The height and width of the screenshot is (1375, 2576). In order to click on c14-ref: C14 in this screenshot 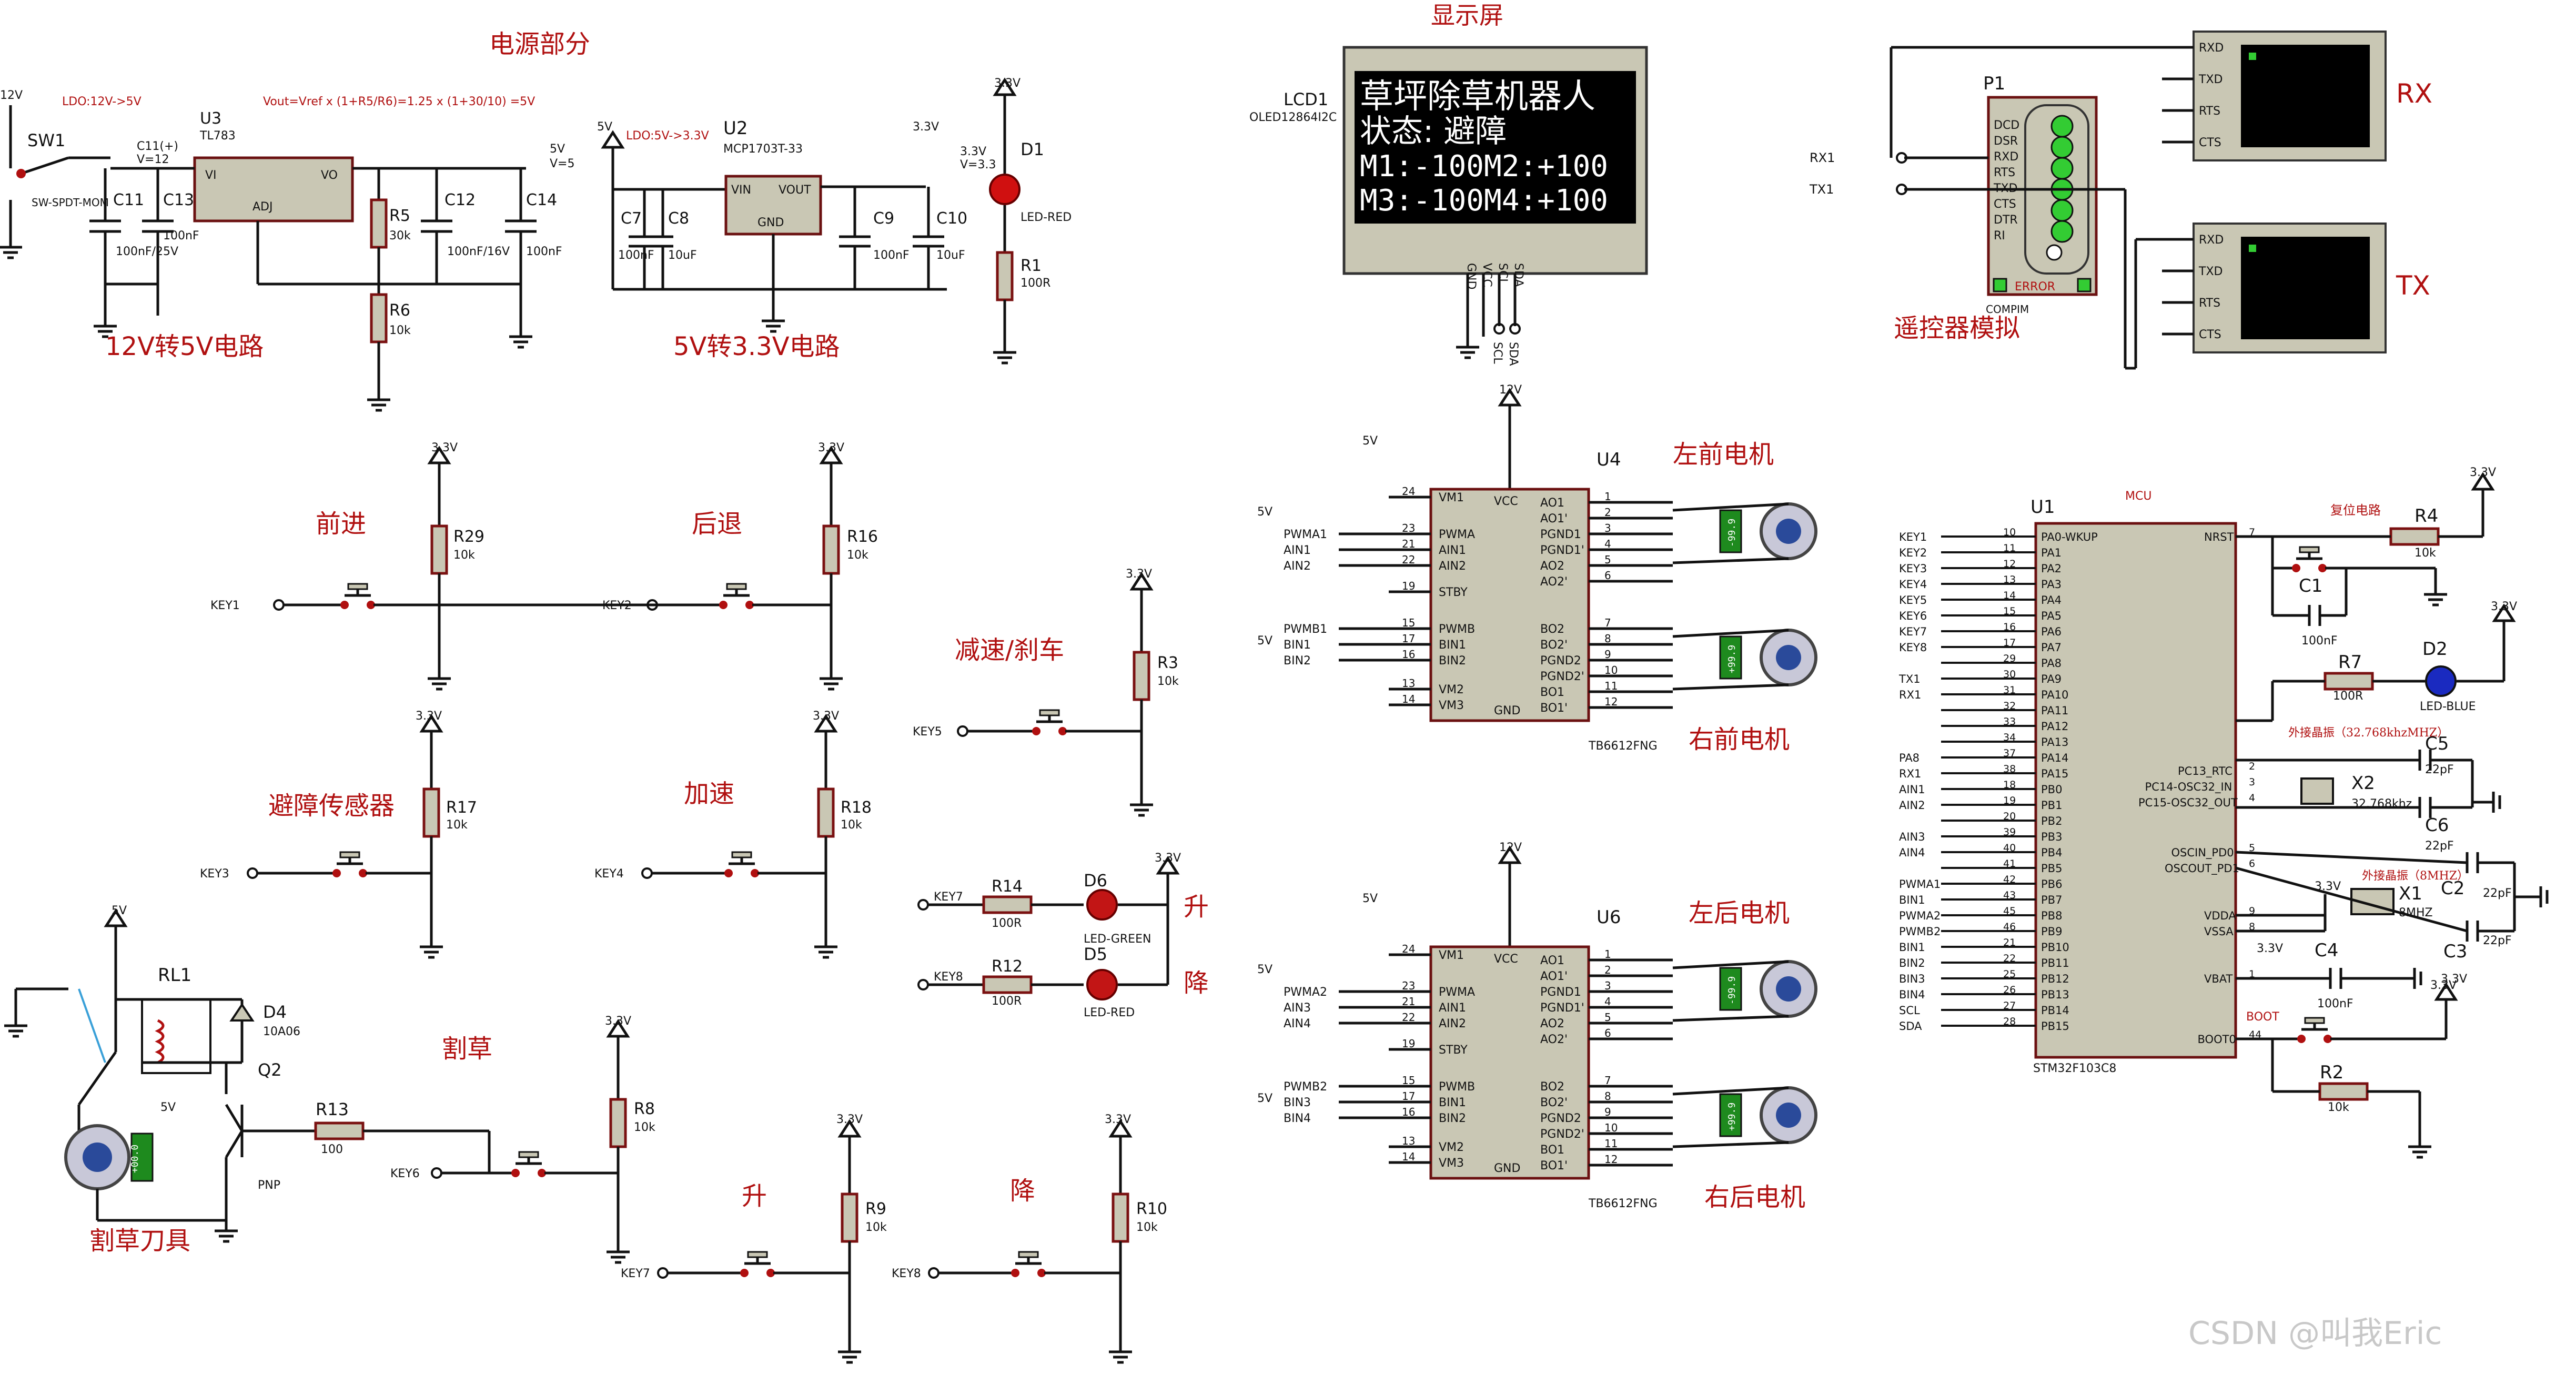, I will do `click(541, 200)`.